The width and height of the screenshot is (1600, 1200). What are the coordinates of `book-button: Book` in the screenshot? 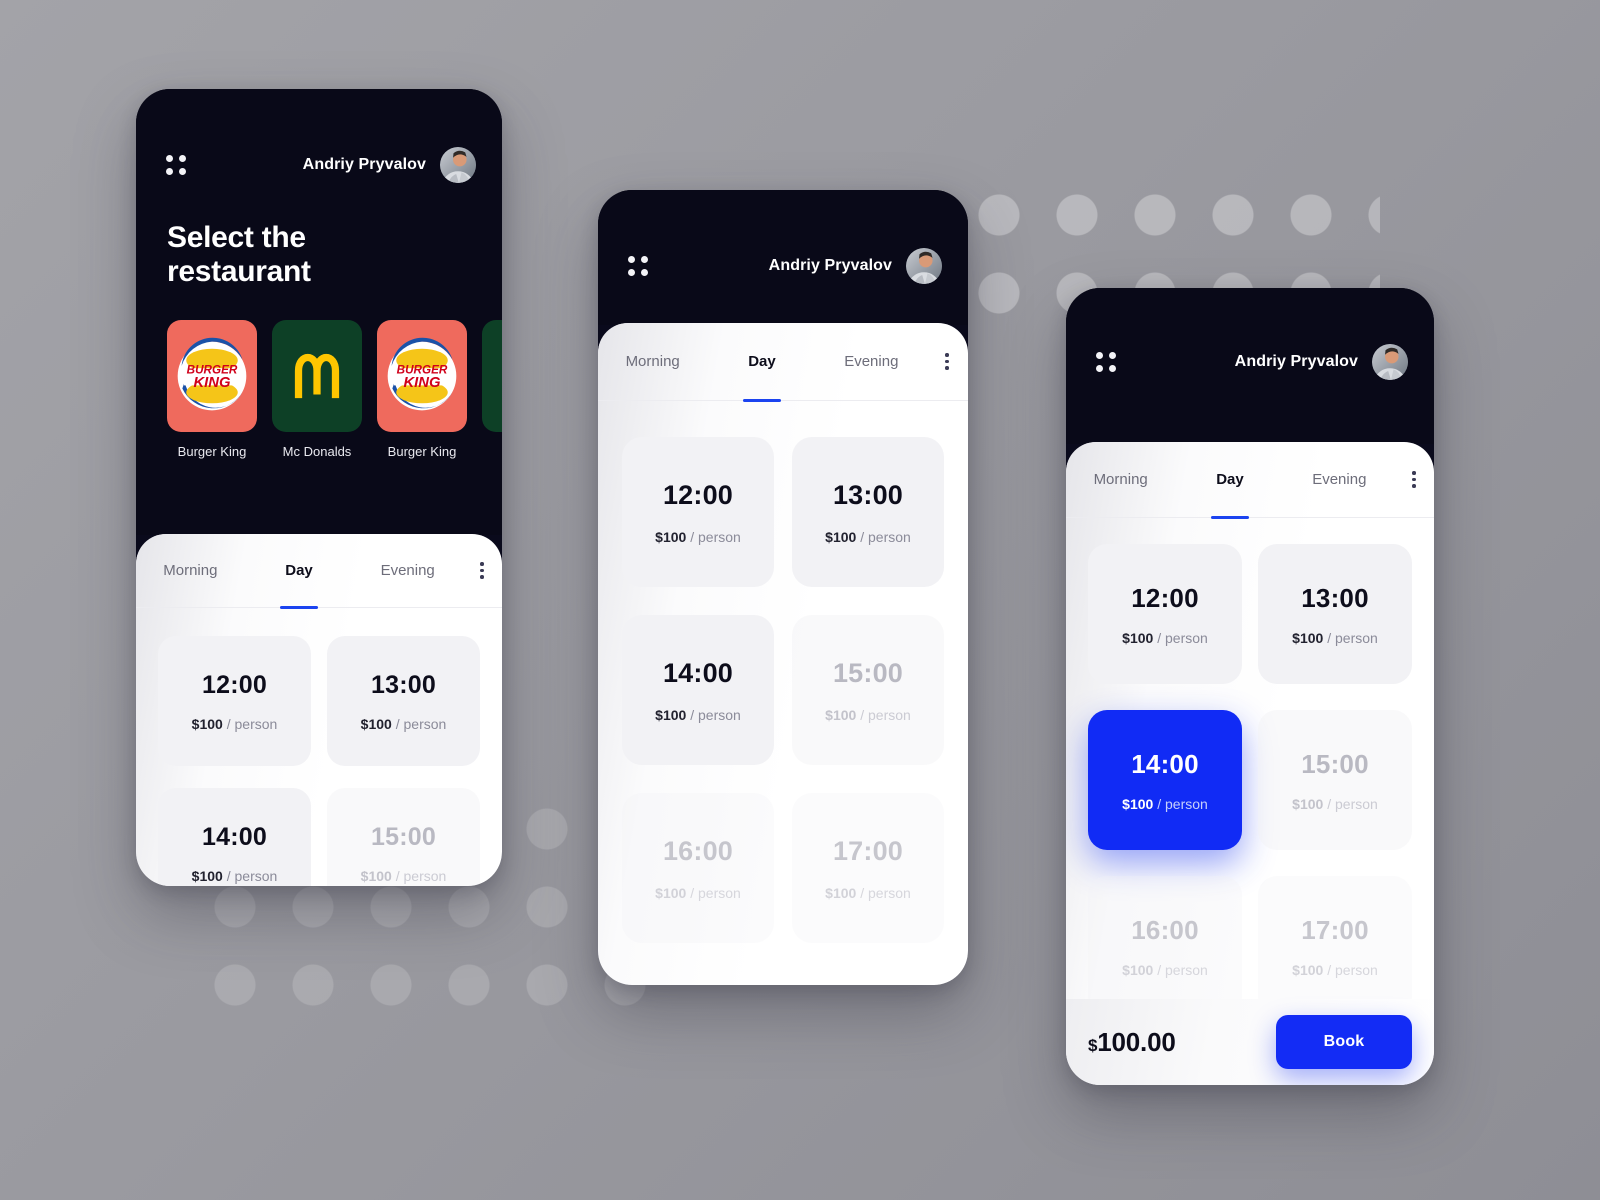 It's located at (1344, 1042).